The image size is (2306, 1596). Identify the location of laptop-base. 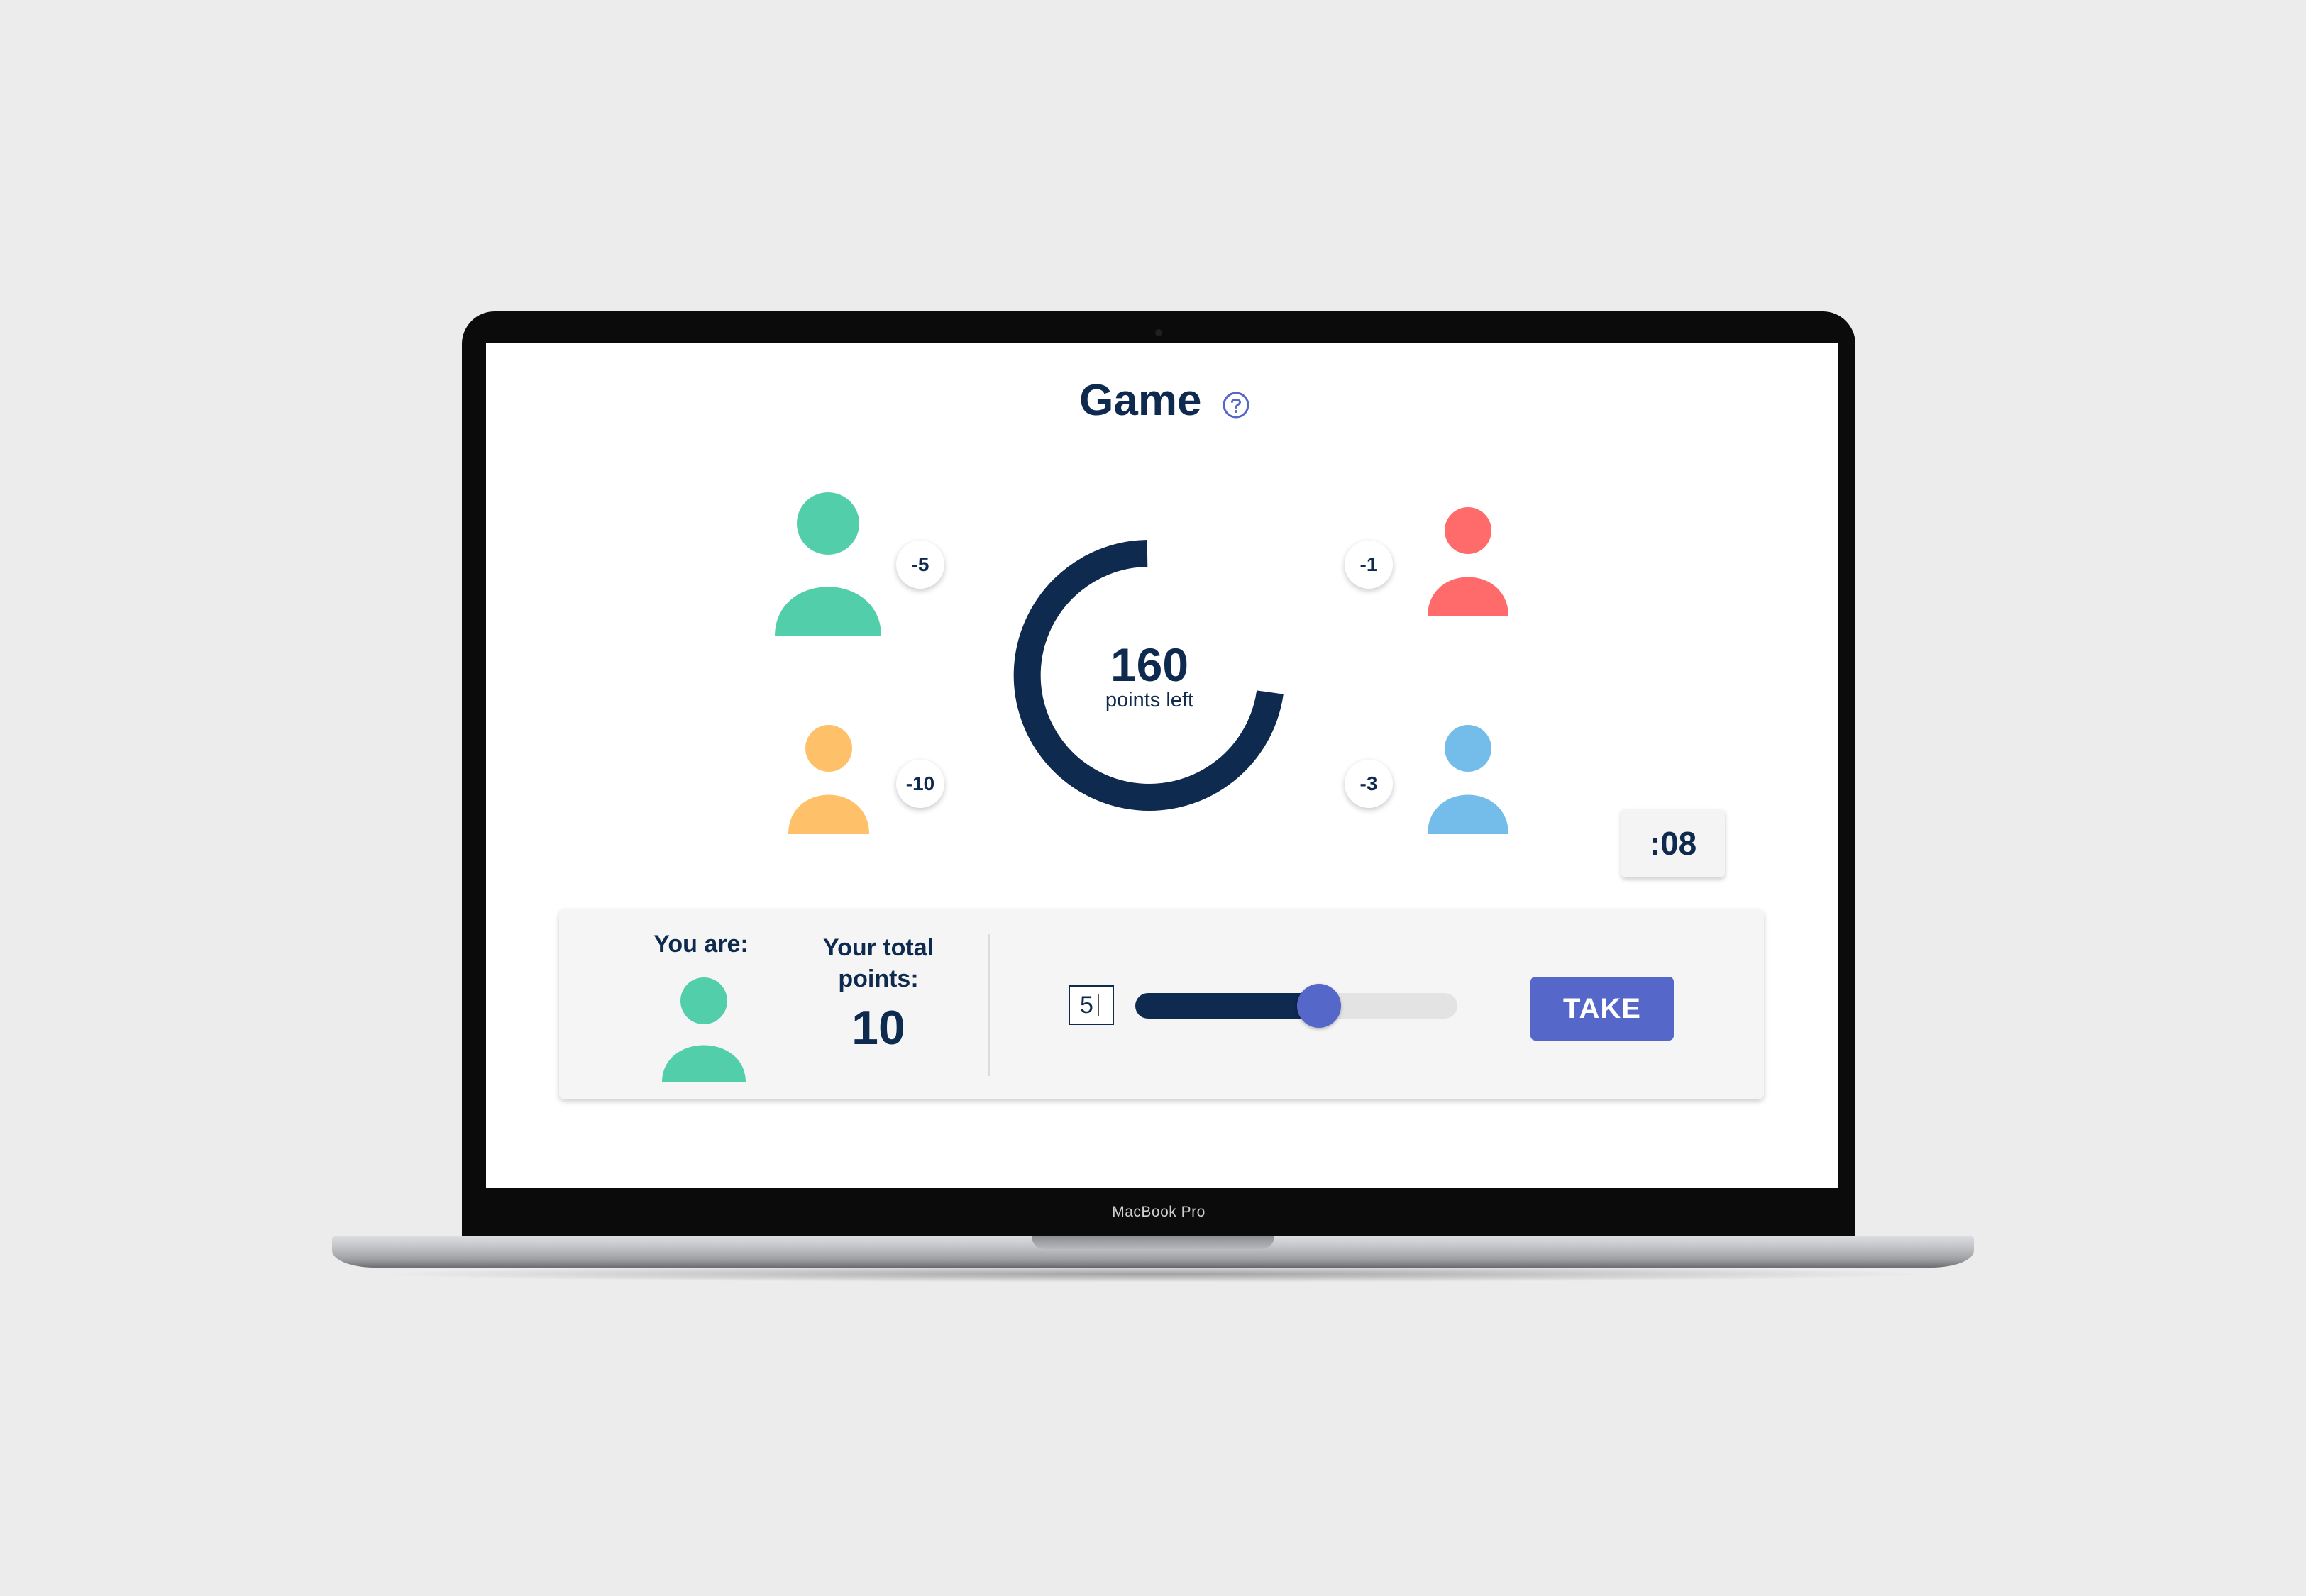
(1153, 1252).